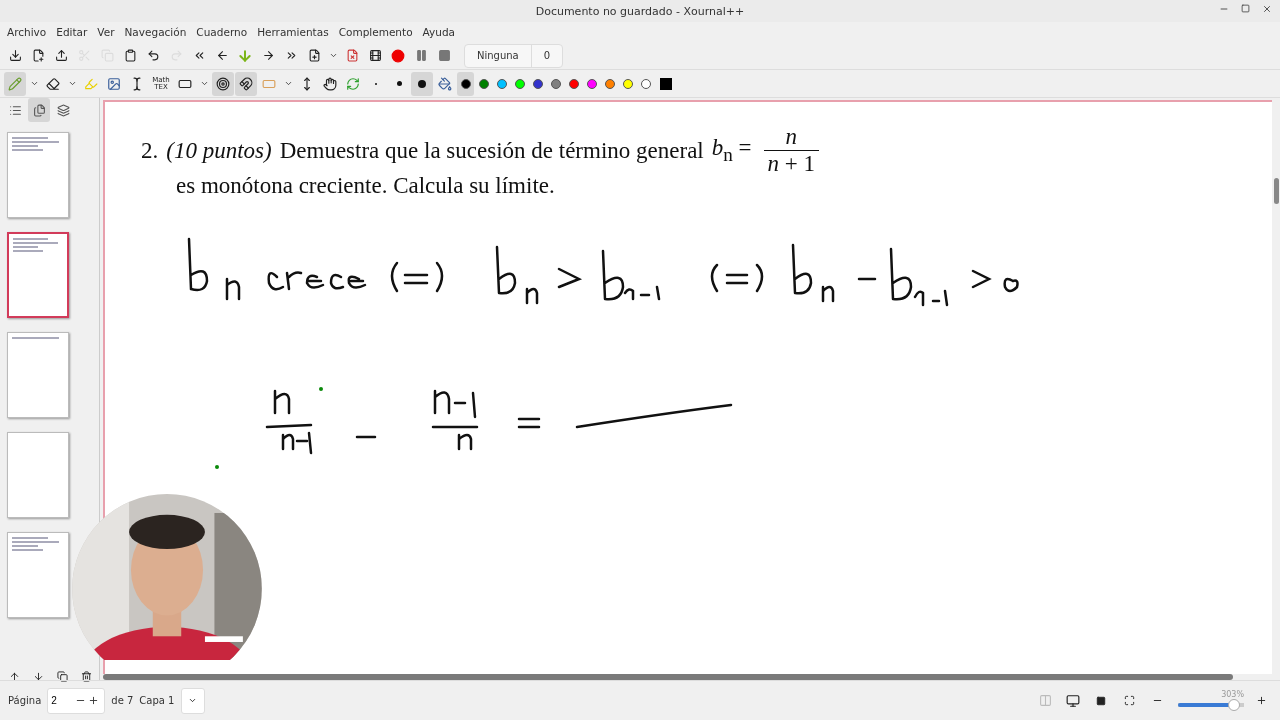 This screenshot has height=720, width=1280. Describe the element at coordinates (86, 676) in the screenshot. I see `trash-icon` at that location.